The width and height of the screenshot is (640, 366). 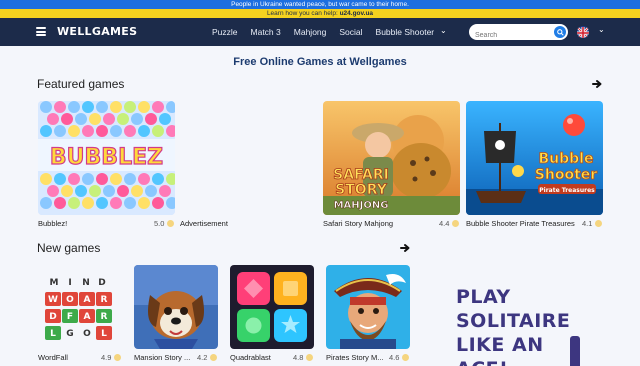 What do you see at coordinates (583, 32) in the screenshot?
I see `uk-flag-icon` at bounding box center [583, 32].